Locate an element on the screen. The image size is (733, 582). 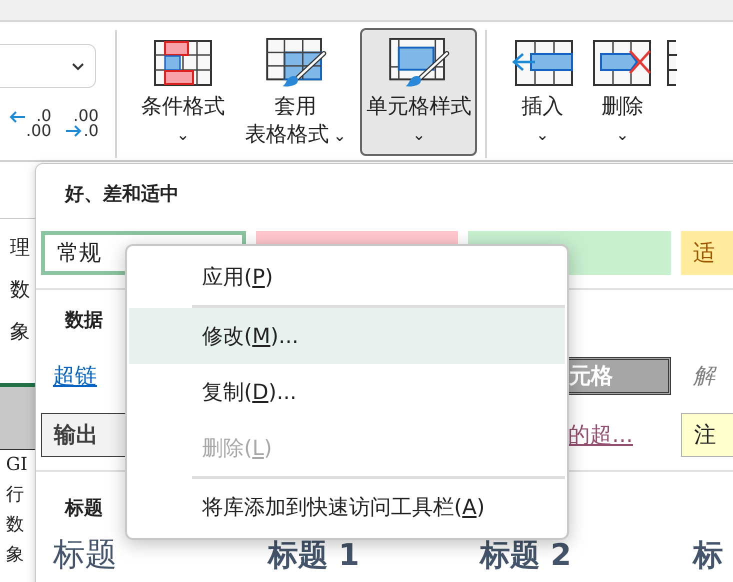
sheet-cell-text: 理 is located at coordinates (20, 247).